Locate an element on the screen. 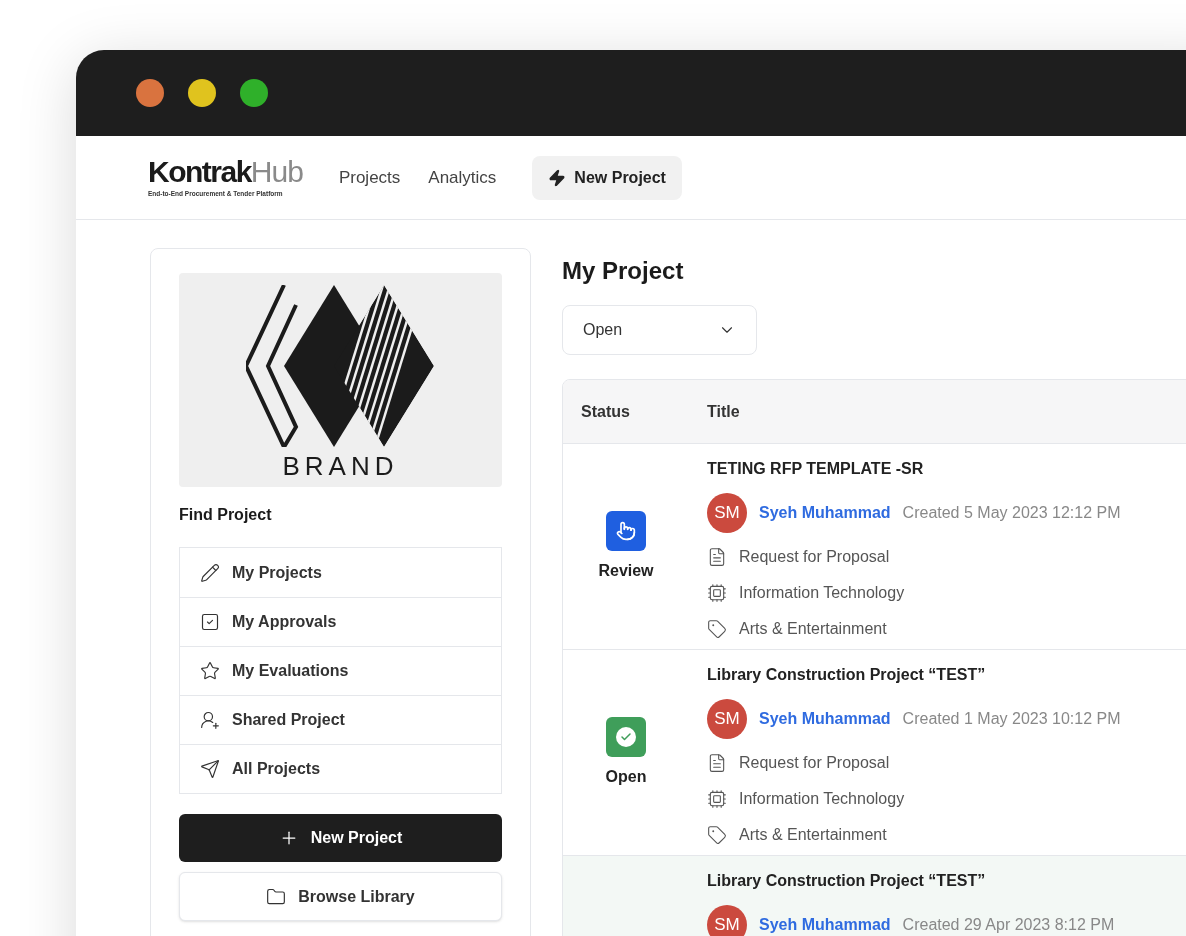 The width and height of the screenshot is (1186, 936). menu-item: My Approvals is located at coordinates (340, 621).